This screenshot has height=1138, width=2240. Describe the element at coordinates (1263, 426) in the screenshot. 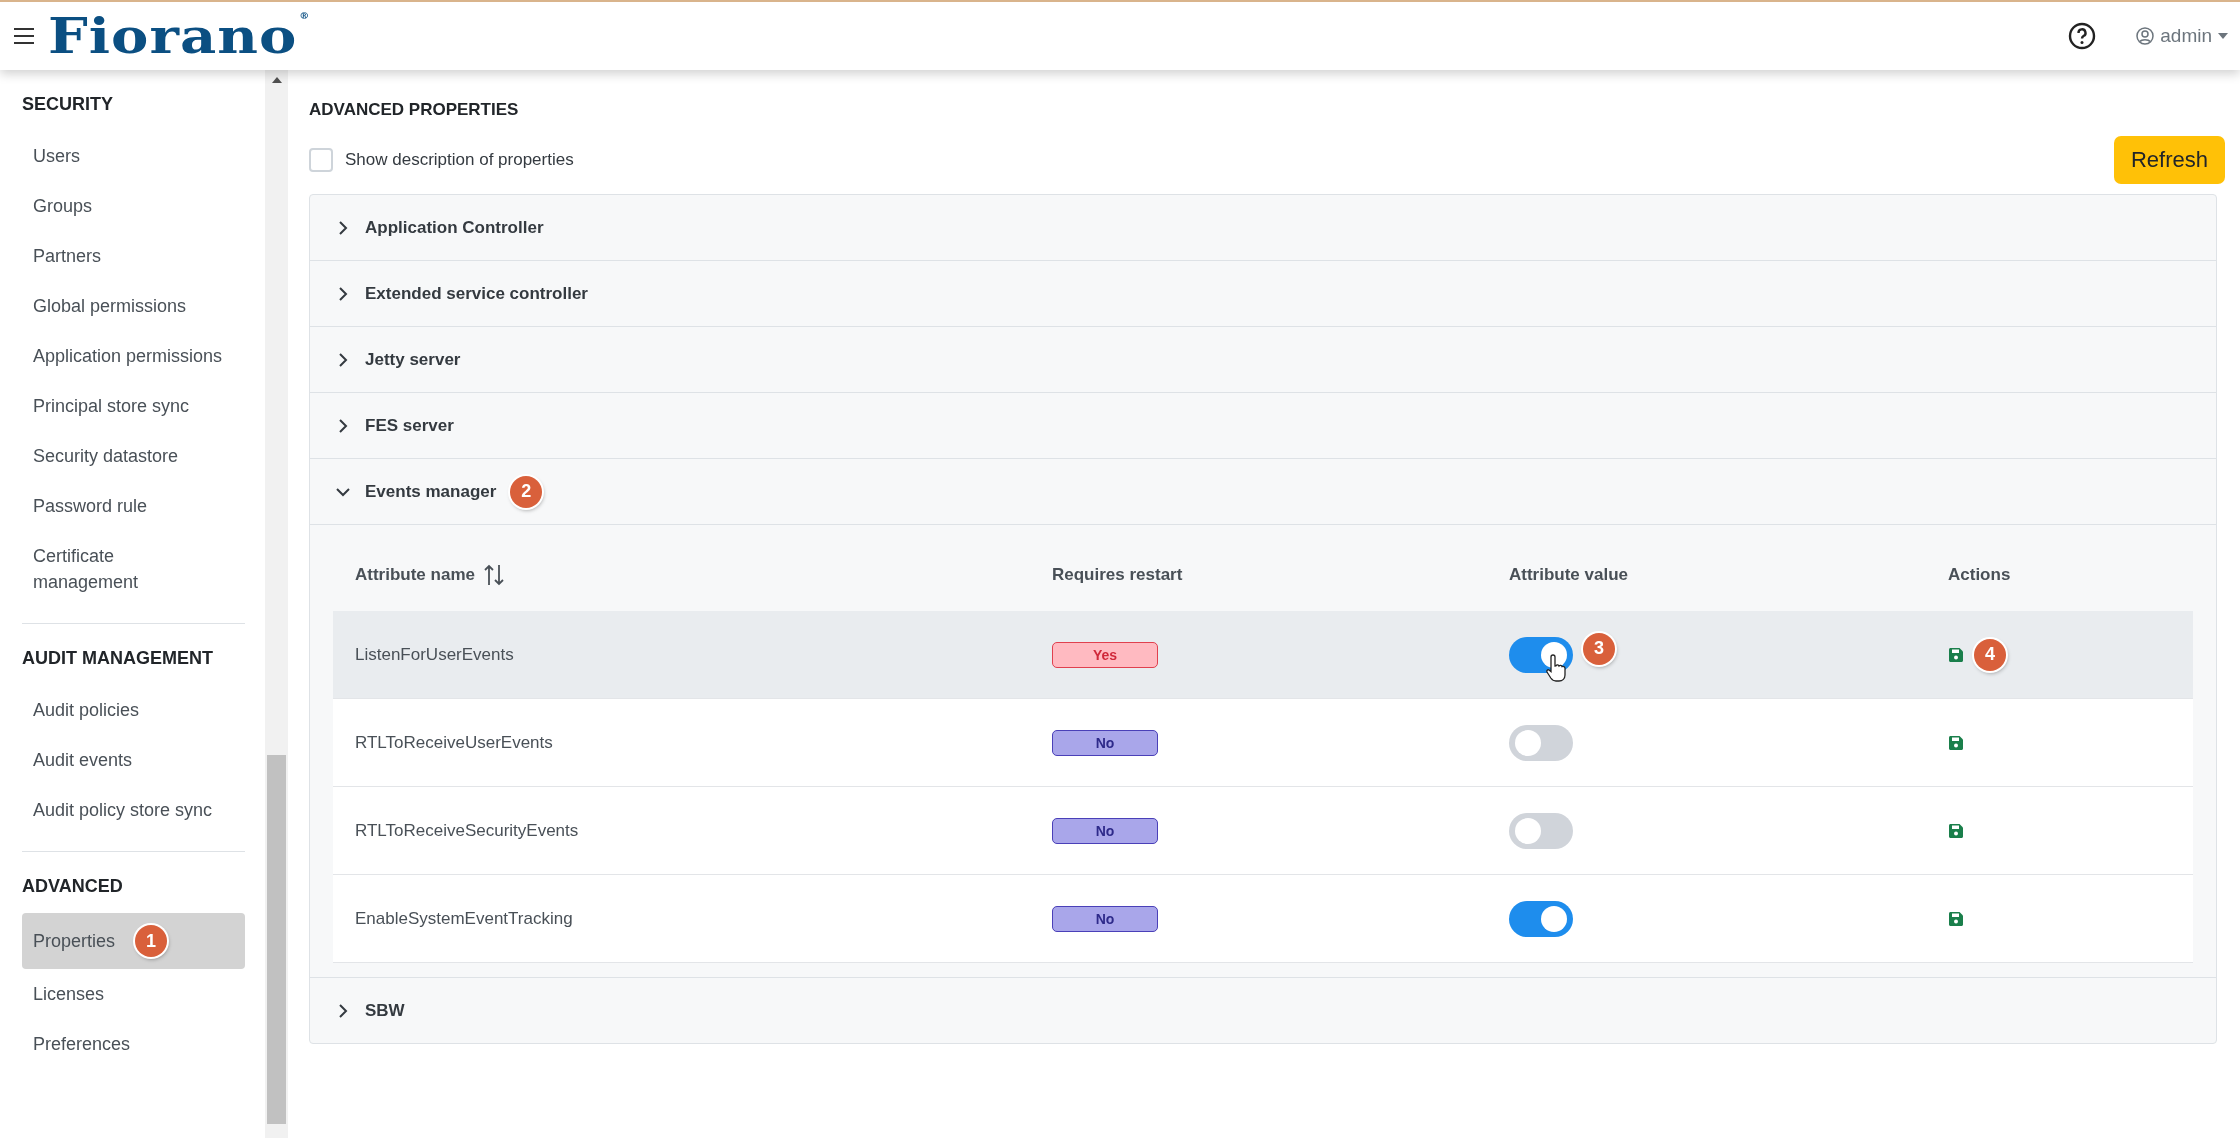

I see `accordion-header: FES server` at that location.